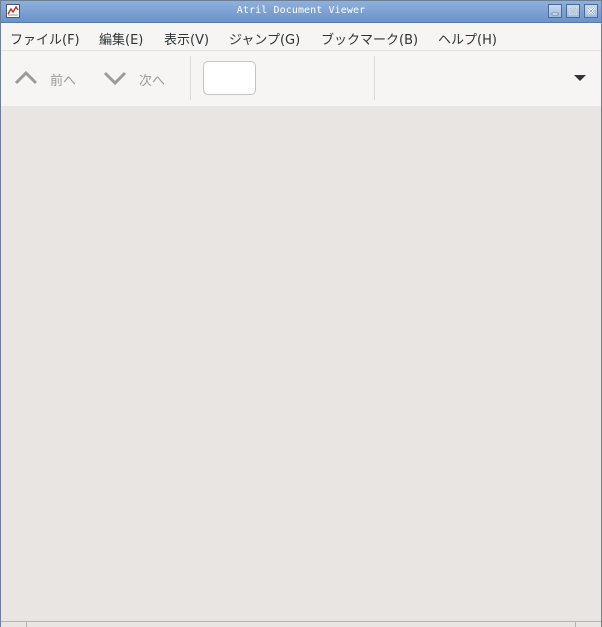 This screenshot has height=627, width=602. I want to click on previous-page-button: 前へ, so click(49, 78).